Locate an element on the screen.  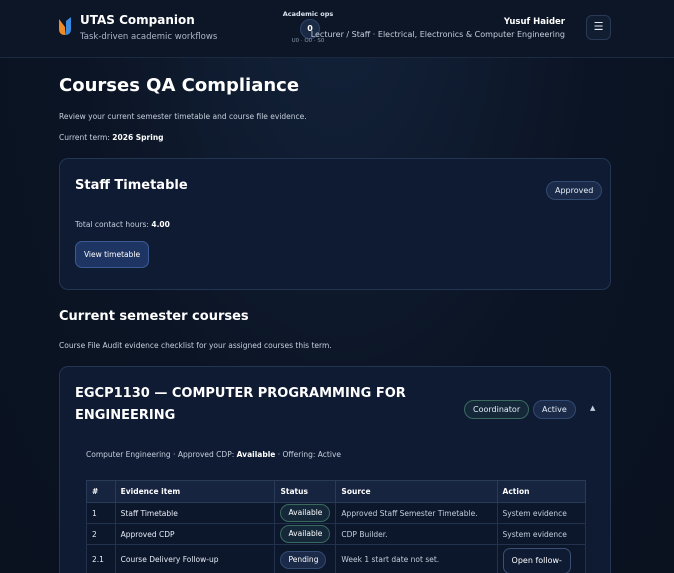
status-badge: Pending is located at coordinates (303, 559).